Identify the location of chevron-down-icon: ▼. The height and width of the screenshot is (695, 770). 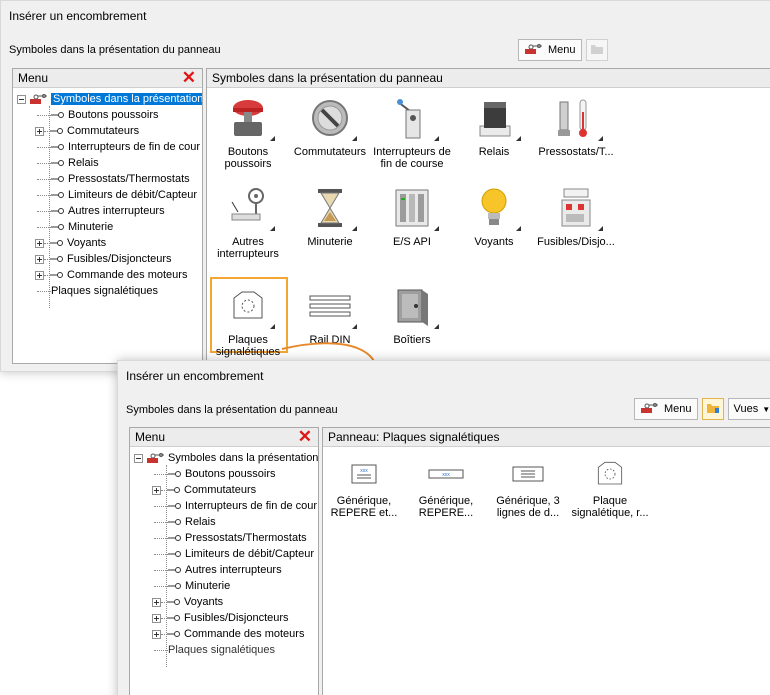
(766, 409).